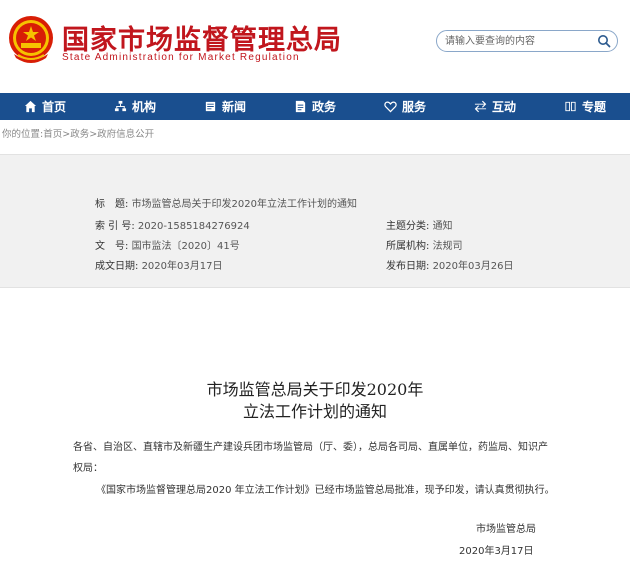 The height and width of the screenshot is (568, 630). Describe the element at coordinates (314, 411) in the screenshot. I see `article-title-line2: 立法工作计划的通知` at that location.